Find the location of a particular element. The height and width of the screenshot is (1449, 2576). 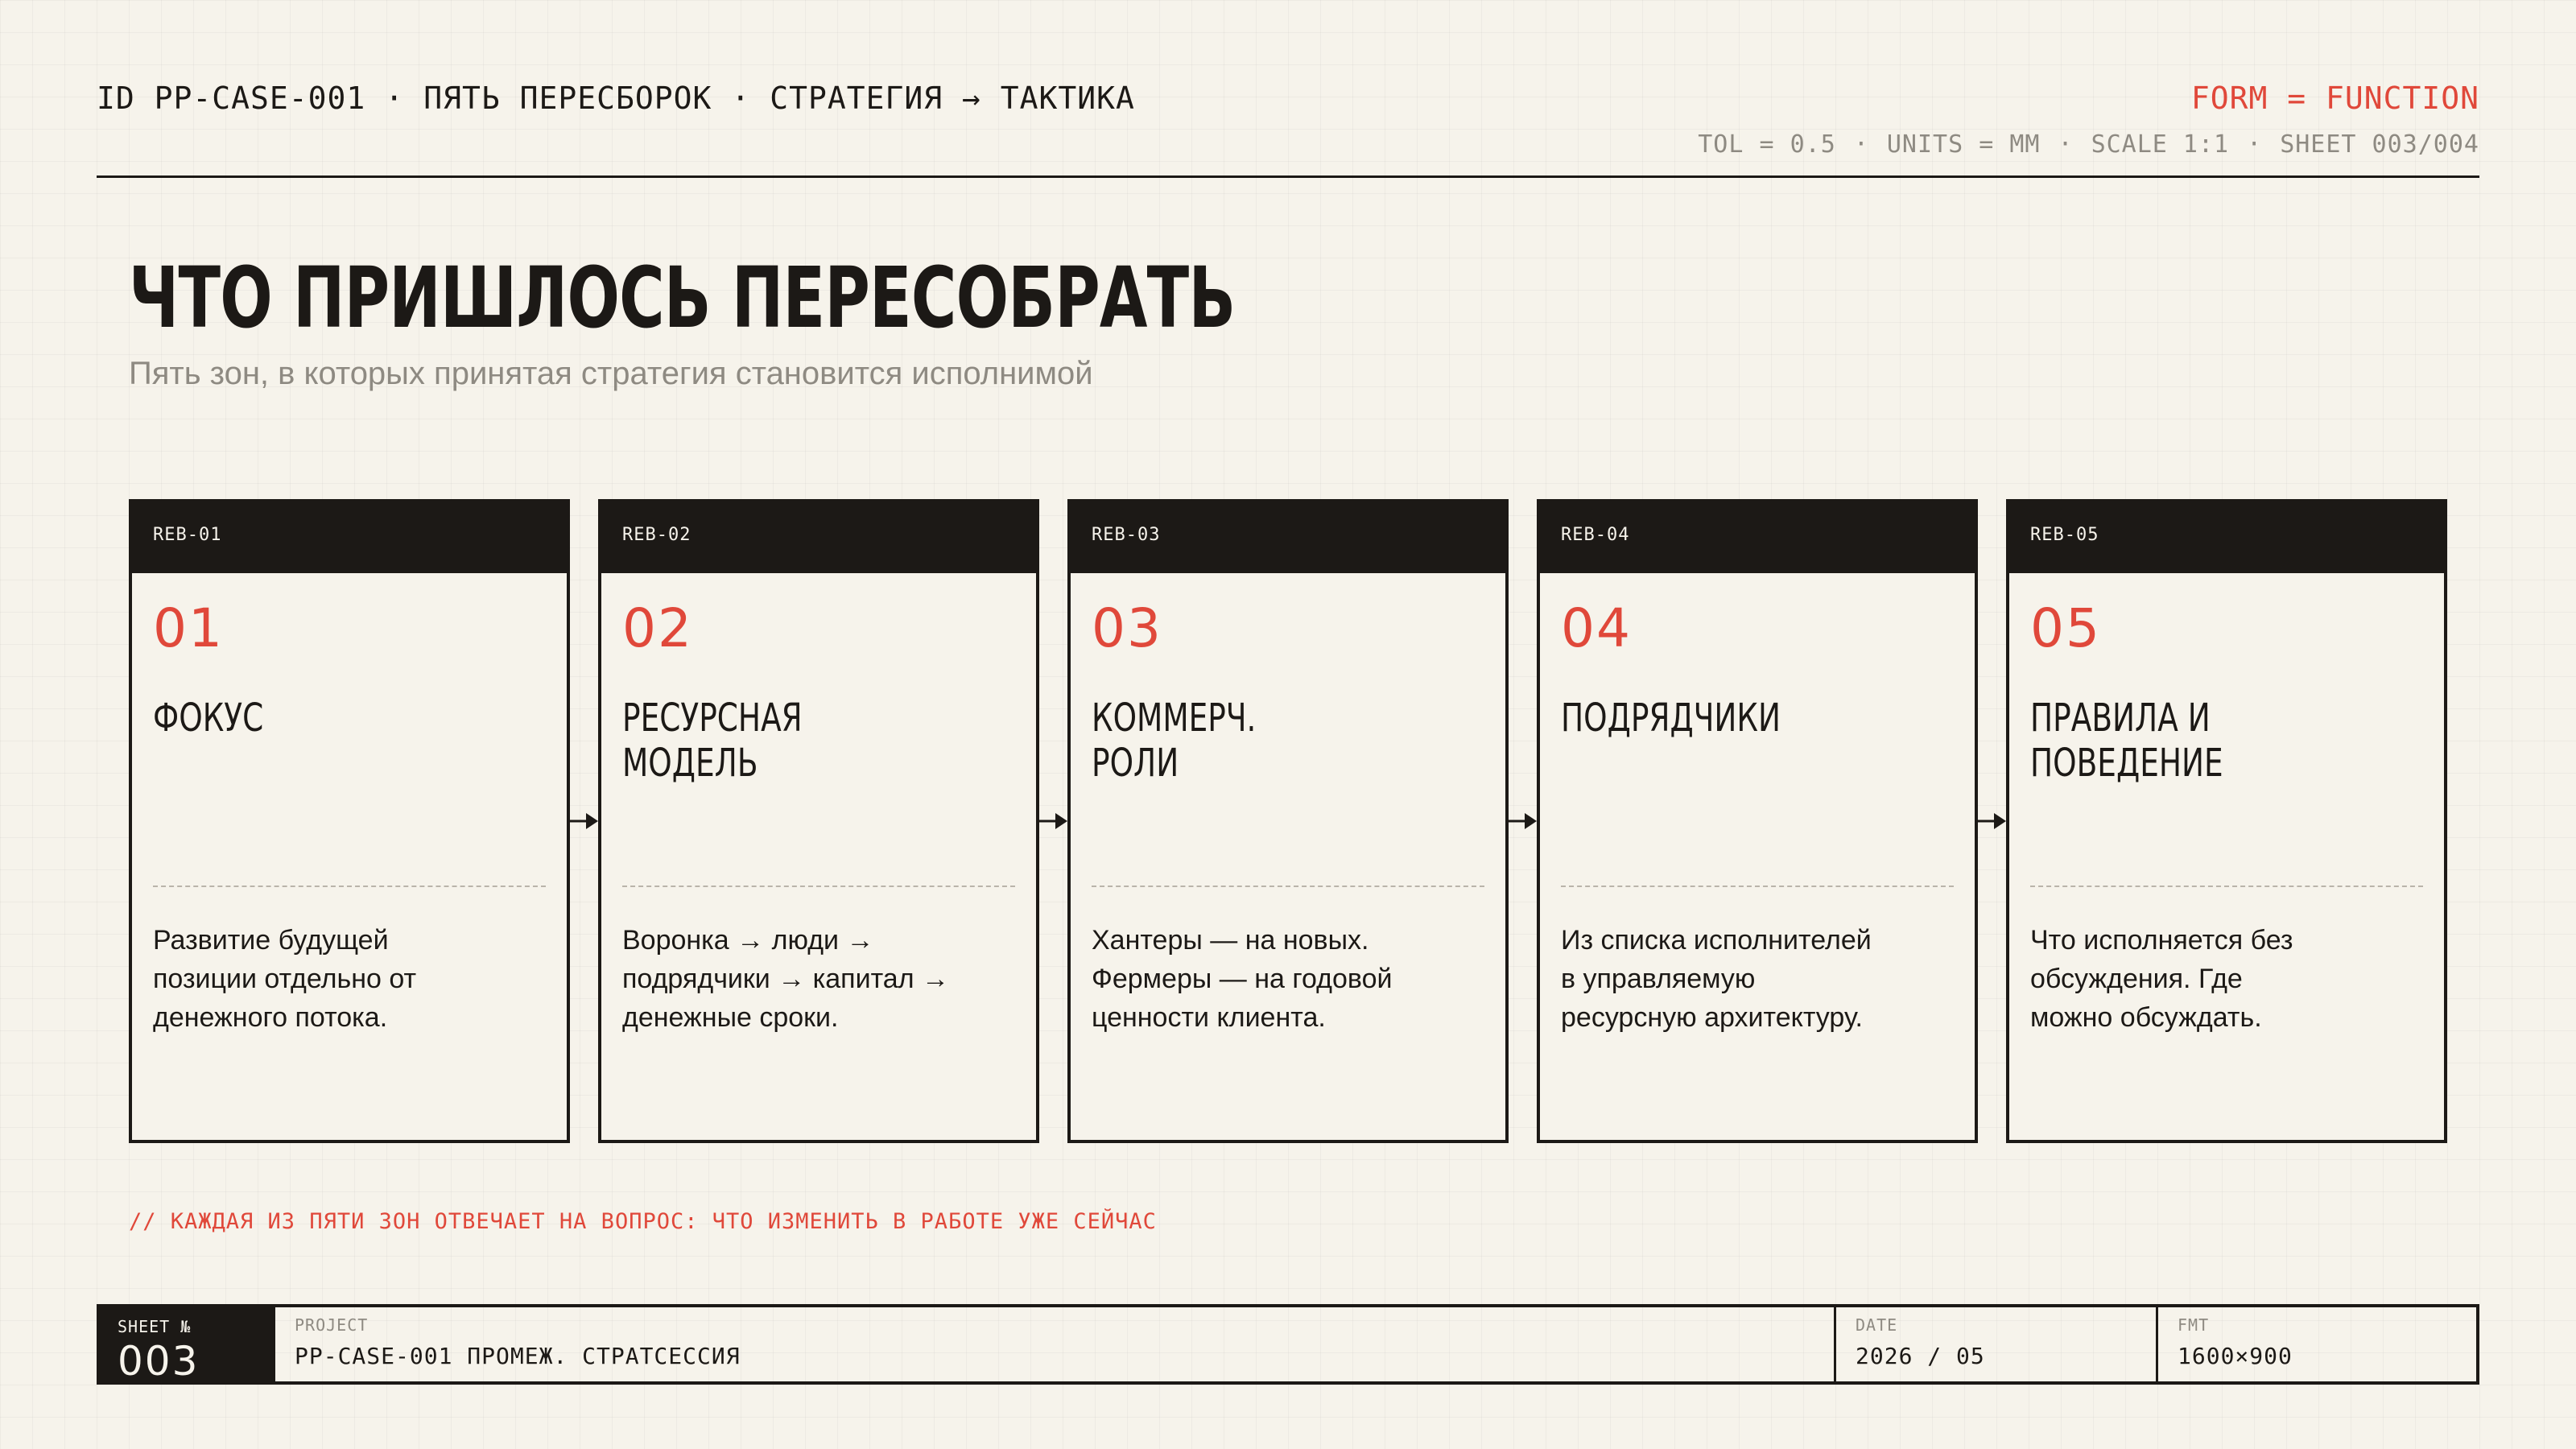

footer-sheet-number: 003 is located at coordinates (159, 1361).